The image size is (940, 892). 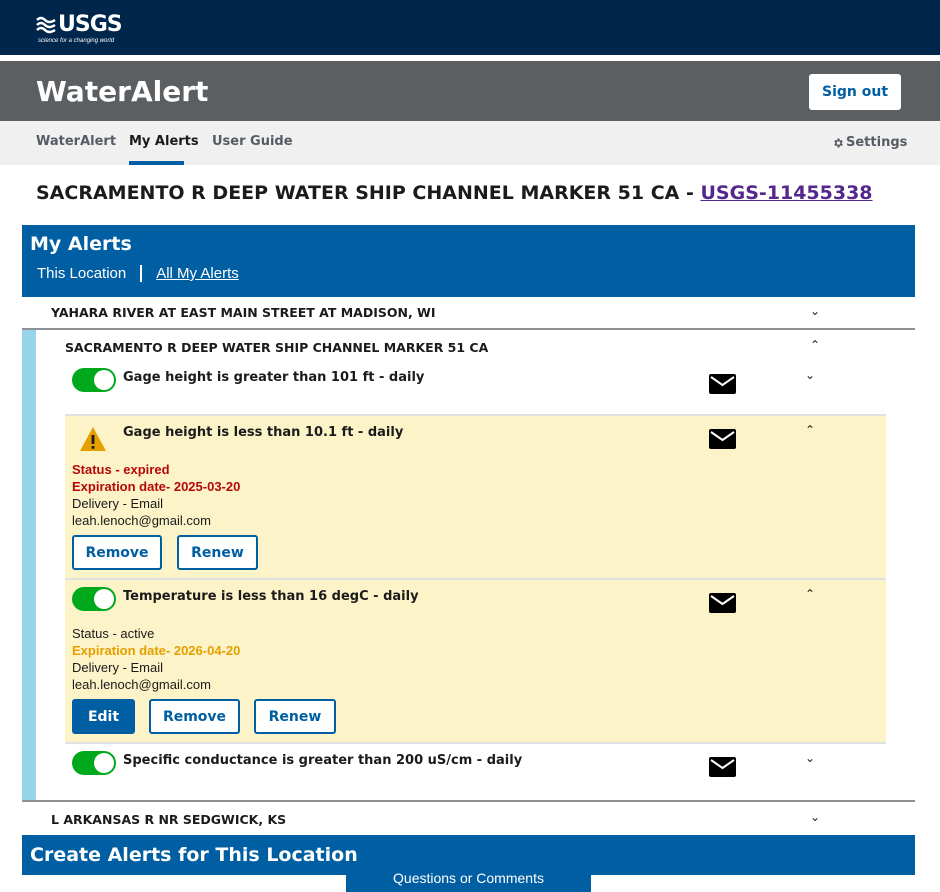 What do you see at coordinates (786, 193) in the screenshot?
I see `site-number-link: USGS-11455338` at bounding box center [786, 193].